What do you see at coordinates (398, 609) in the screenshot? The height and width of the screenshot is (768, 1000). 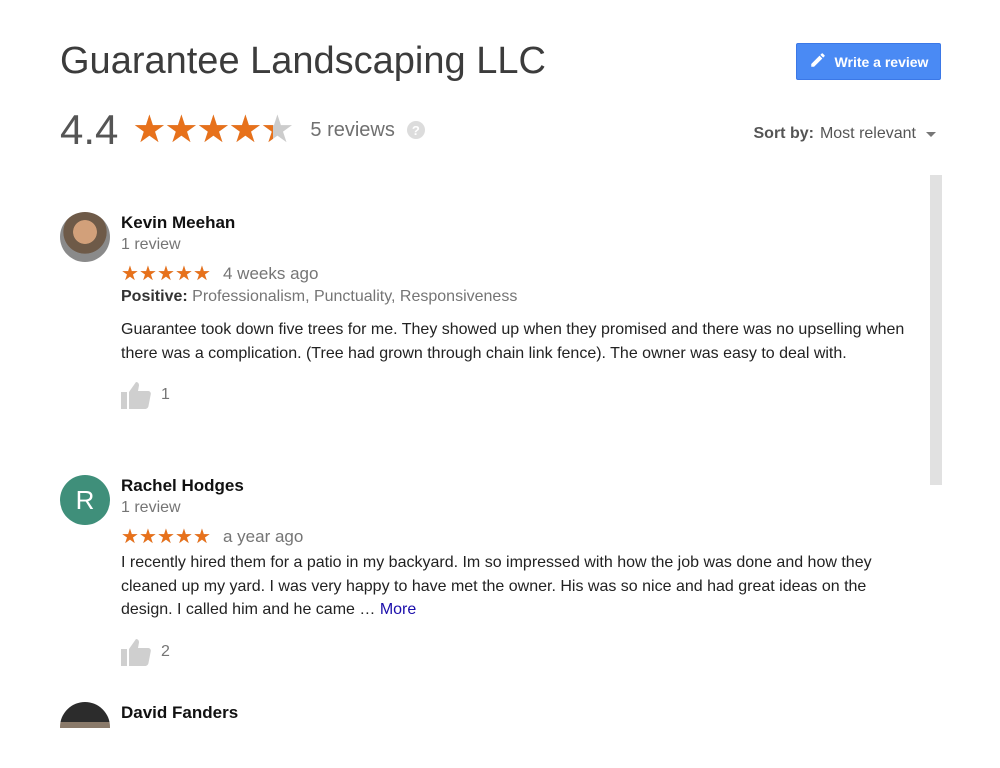 I see `more-link: More` at bounding box center [398, 609].